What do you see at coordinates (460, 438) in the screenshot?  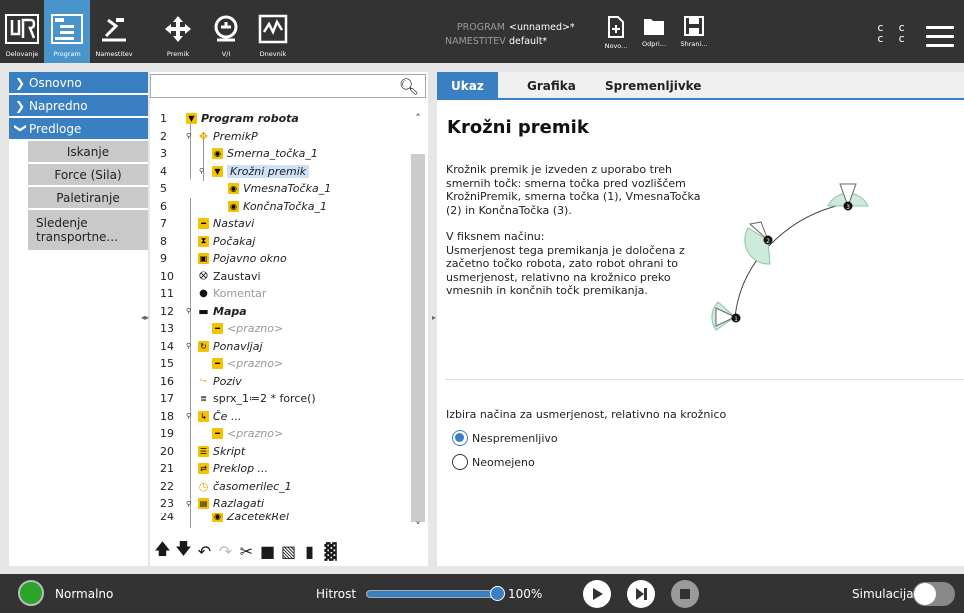 I see `radio-button-selected` at bounding box center [460, 438].